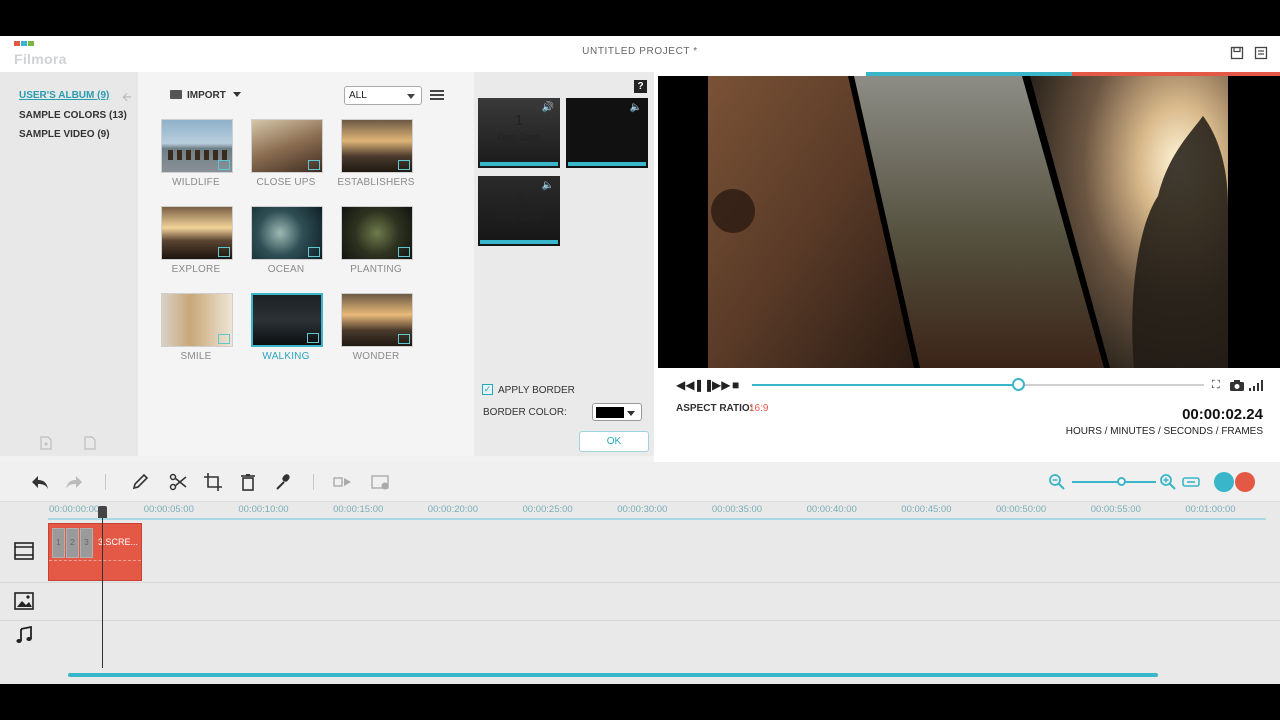  What do you see at coordinates (737, 509) in the screenshot?
I see `ruler-tick: 00:00:35:00` at bounding box center [737, 509].